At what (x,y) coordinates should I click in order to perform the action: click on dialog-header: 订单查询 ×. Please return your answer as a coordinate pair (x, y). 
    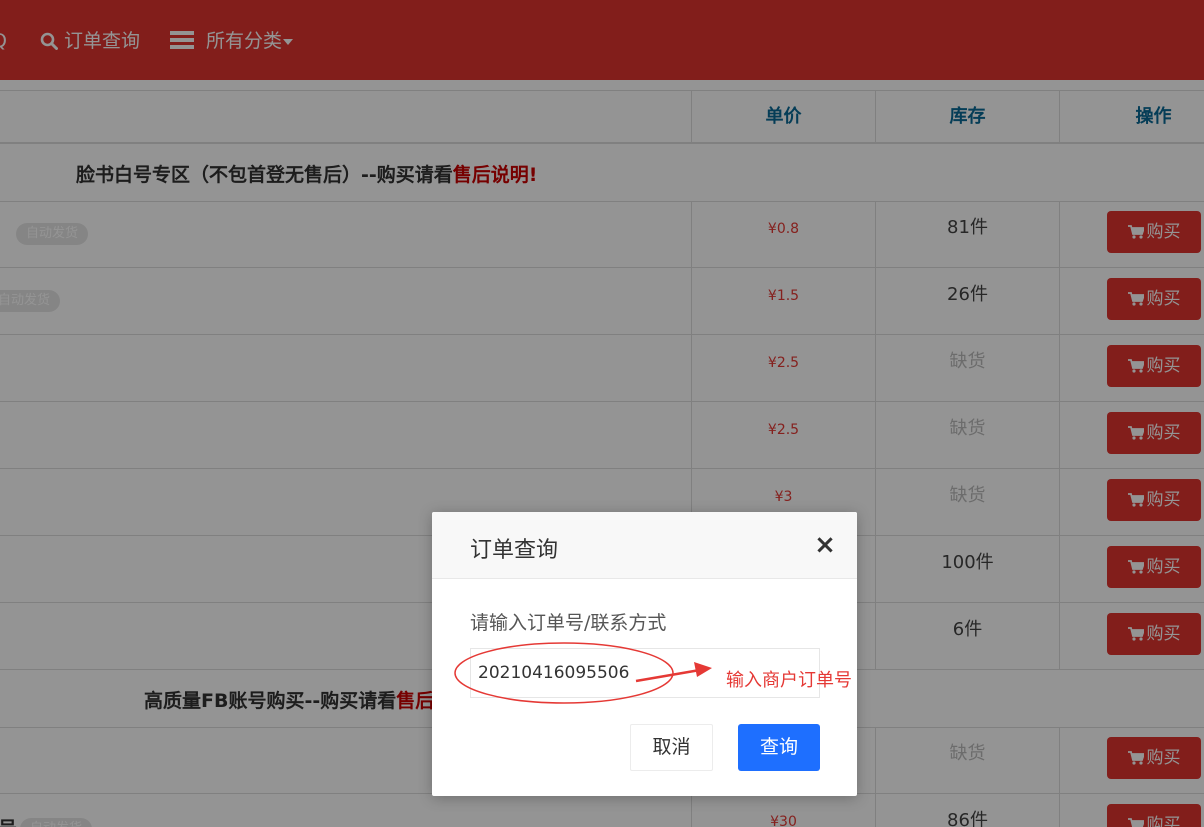
    Looking at the image, I should click on (644, 545).